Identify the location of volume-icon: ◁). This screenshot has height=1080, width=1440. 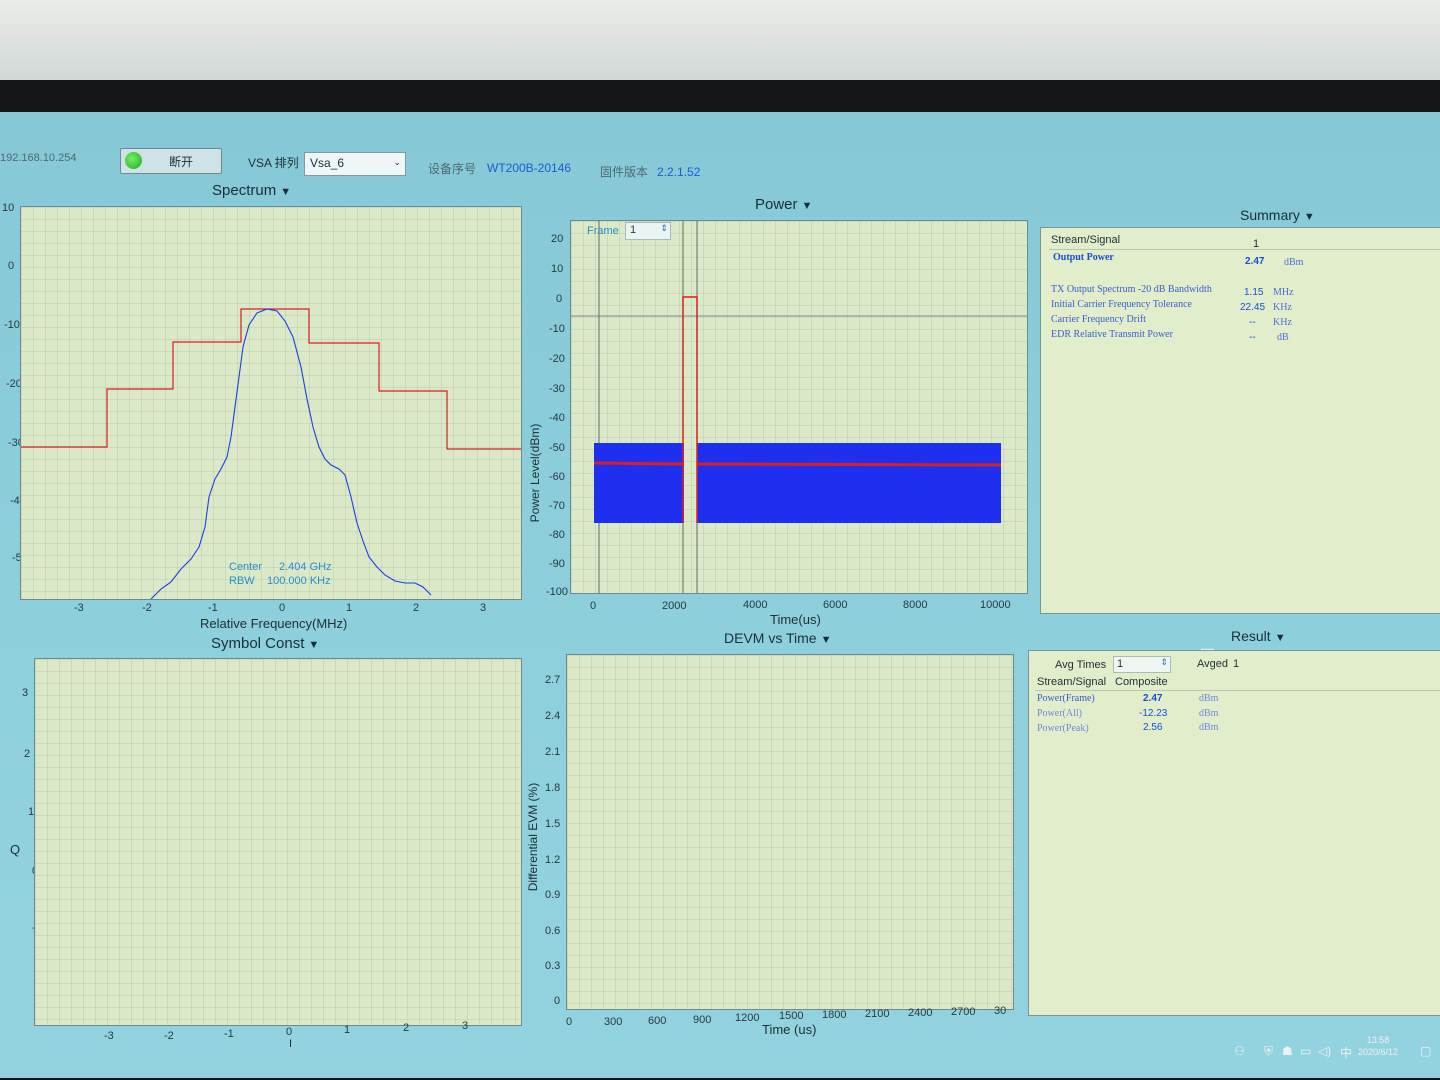
(1324, 1051).